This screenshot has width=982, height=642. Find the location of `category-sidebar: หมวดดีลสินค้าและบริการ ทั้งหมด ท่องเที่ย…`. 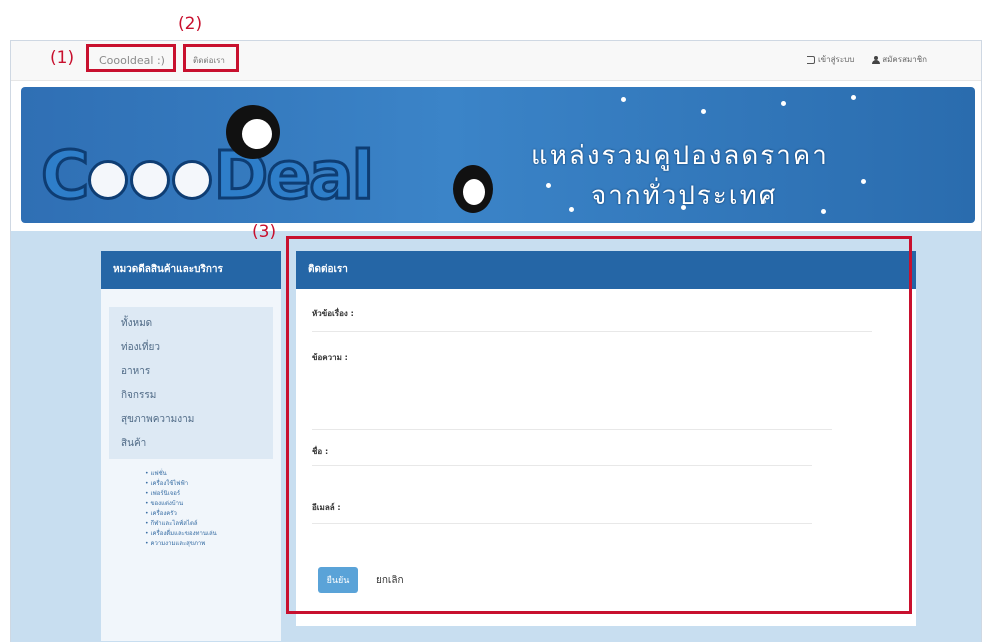

category-sidebar: หมวดดีลสินค้าและบริการ ทั้งหมด ท่องเที่ย… is located at coordinates (191, 446).